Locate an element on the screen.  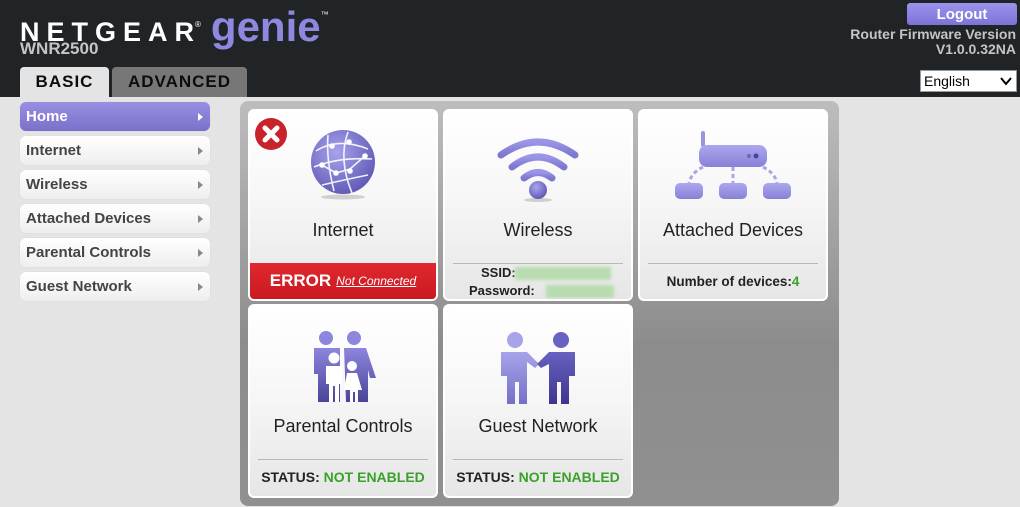
sidebar-item-label: Internet is located at coordinates (54, 150).